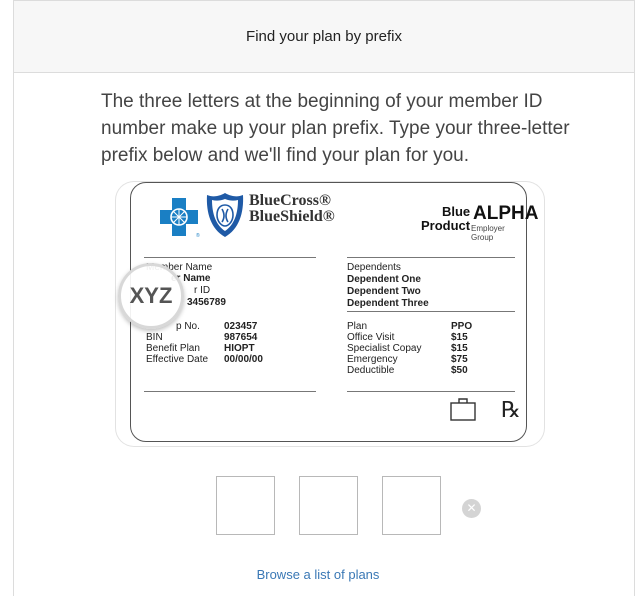  Describe the element at coordinates (245, 505) in the screenshot. I see `prefix-letter-1-input` at that location.